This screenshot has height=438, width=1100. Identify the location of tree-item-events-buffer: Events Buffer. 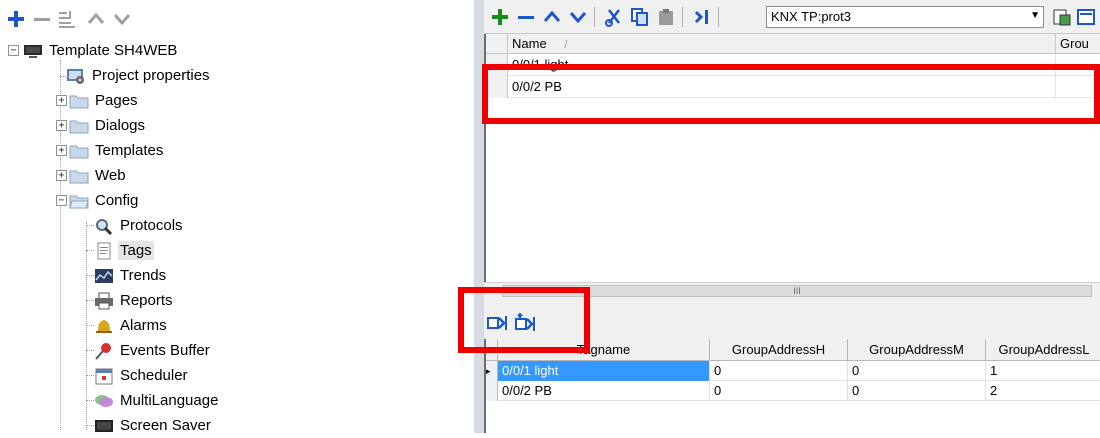
(153, 350).